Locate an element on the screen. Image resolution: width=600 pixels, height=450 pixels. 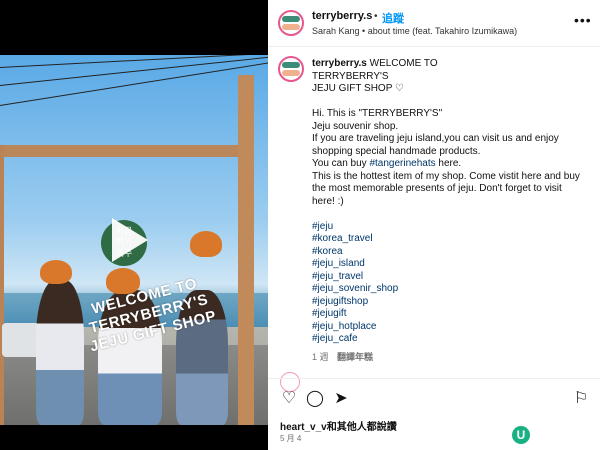
follow-button: 追蹤 is located at coordinates (393, 18).